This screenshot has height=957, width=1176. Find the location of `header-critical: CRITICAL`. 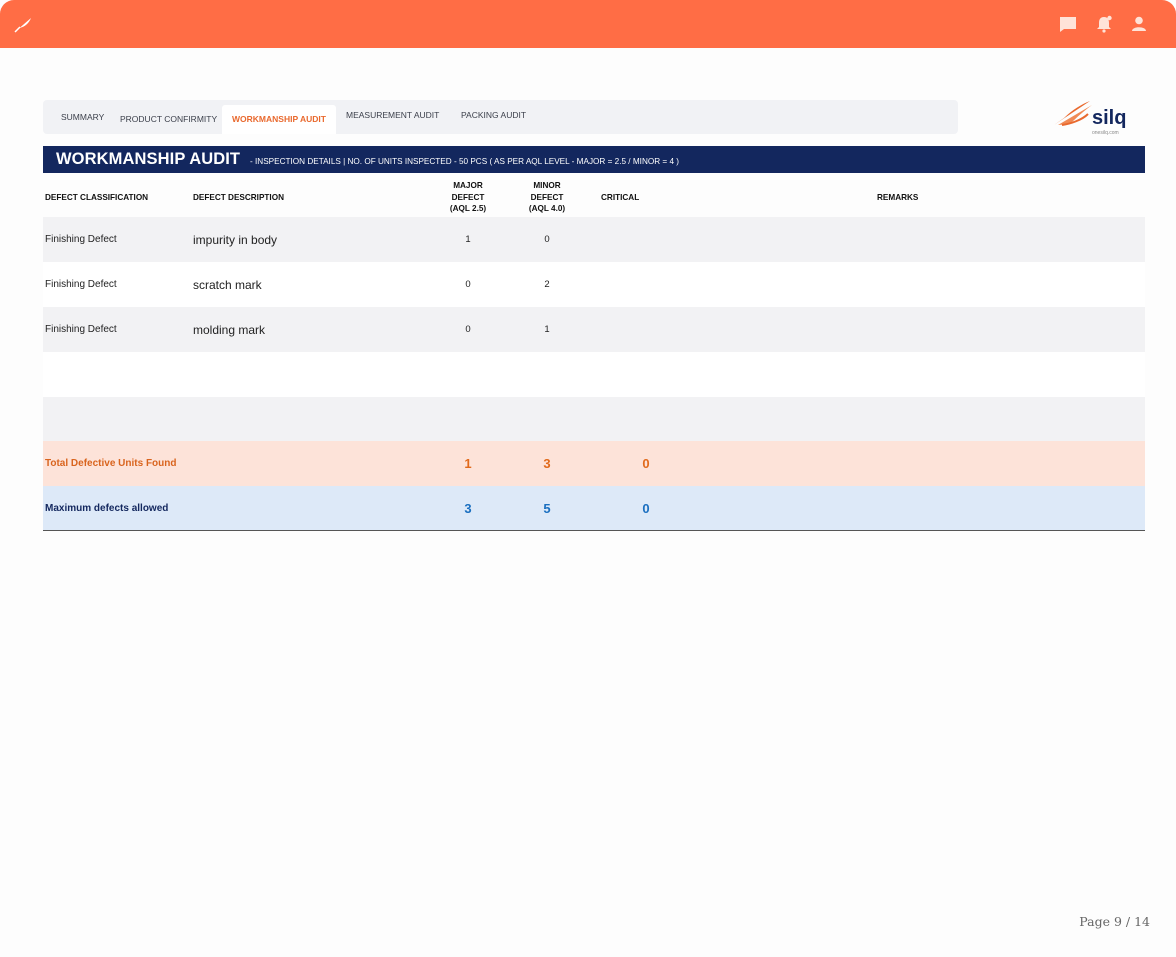

header-critical: CRITICAL is located at coordinates (620, 197).